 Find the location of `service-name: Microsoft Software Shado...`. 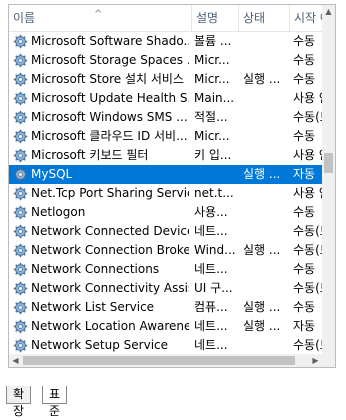

service-name: Microsoft Software Shado... is located at coordinates (110, 41).